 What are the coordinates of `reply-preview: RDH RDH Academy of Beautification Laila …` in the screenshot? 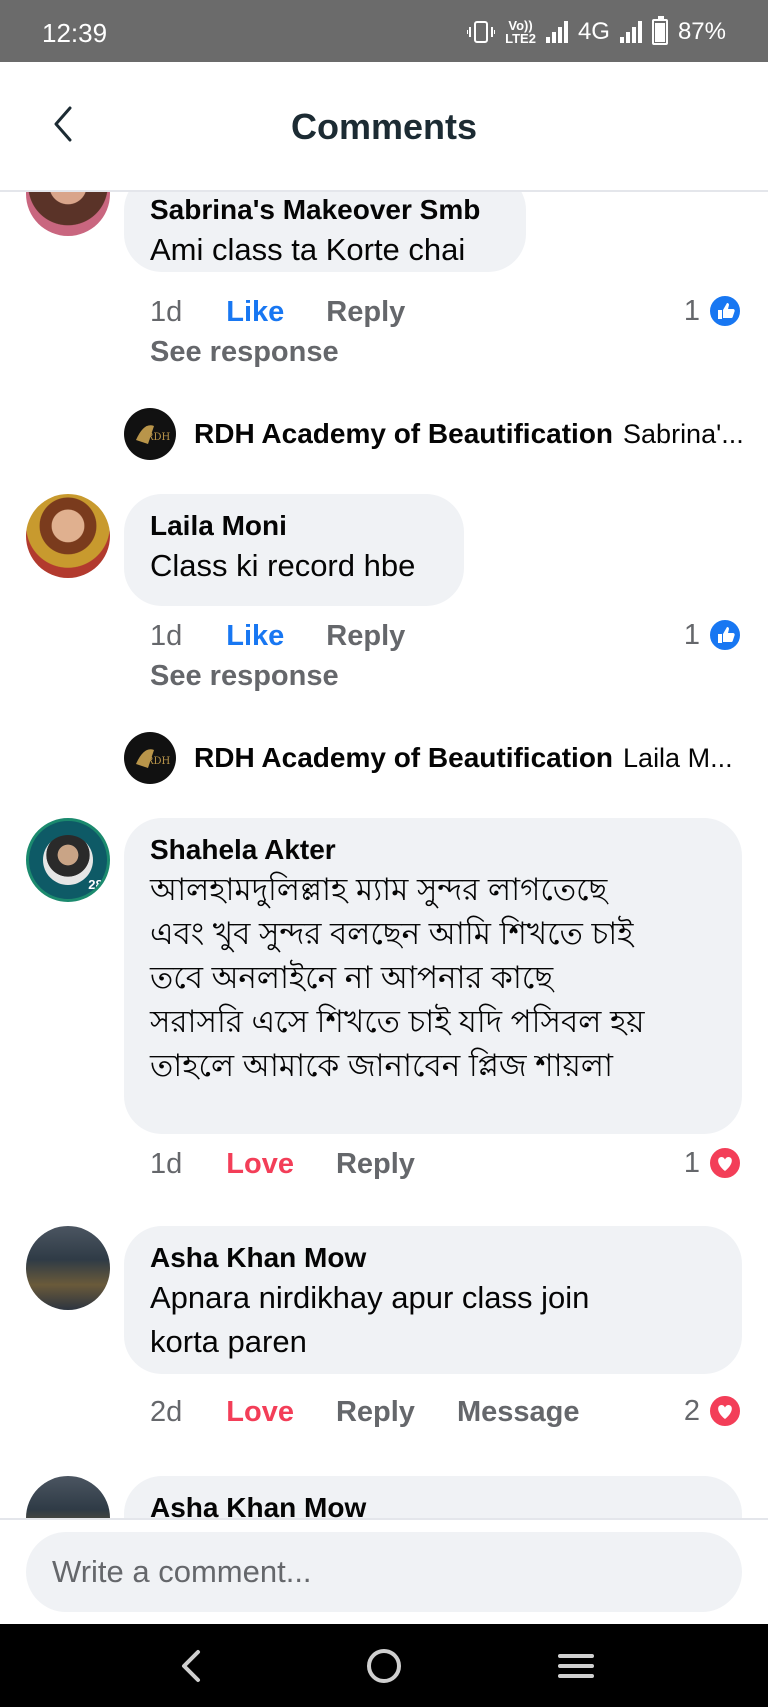 It's located at (428, 758).